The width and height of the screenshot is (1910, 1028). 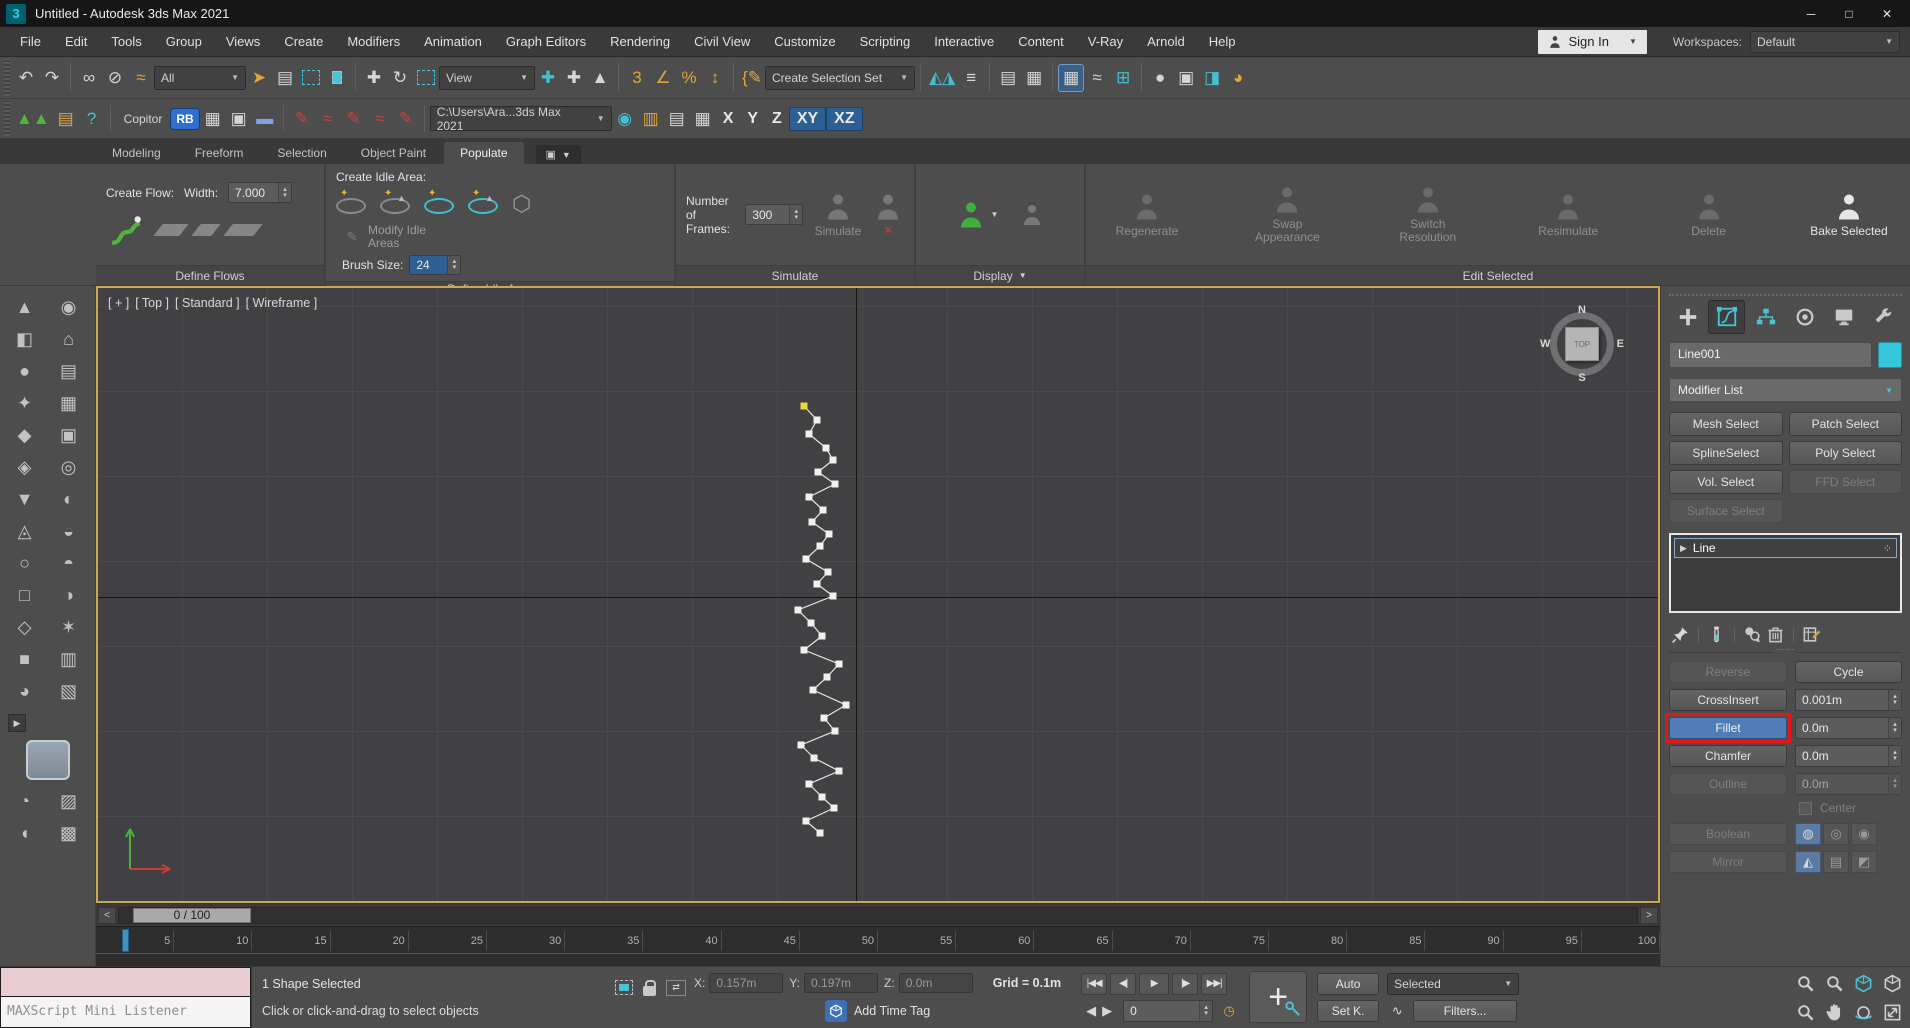 I want to click on frames-spinner: 300 ▴ ▾, so click(x=774, y=214).